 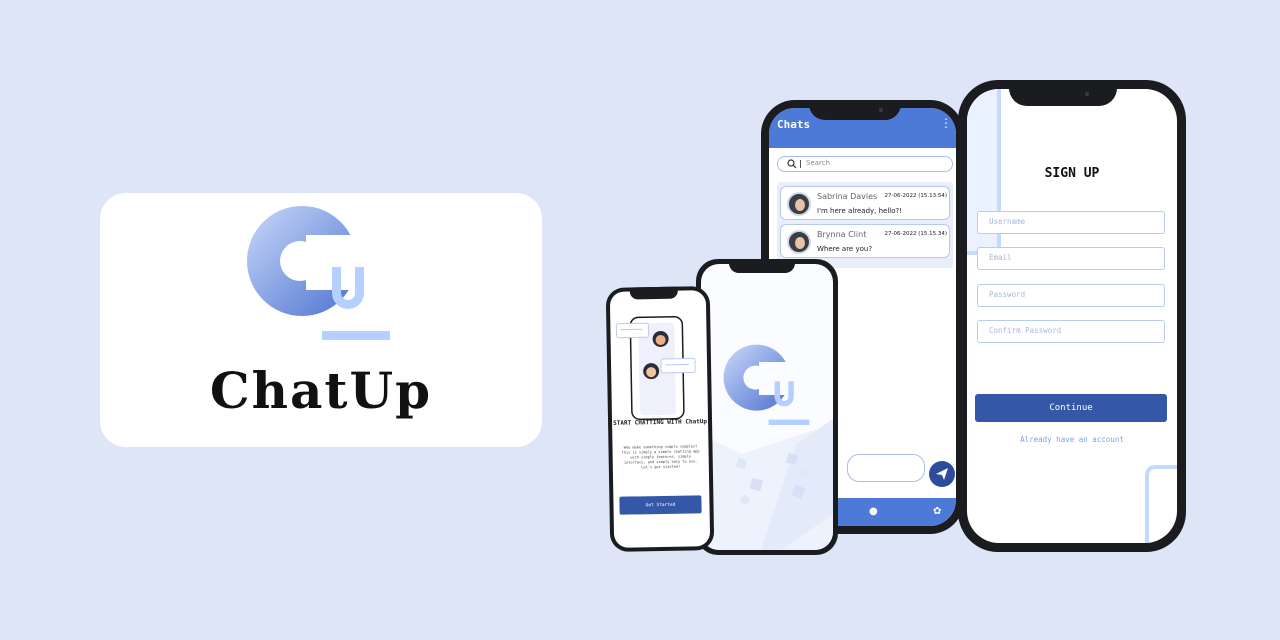 I want to click on chats-title: Chats, so click(x=794, y=124).